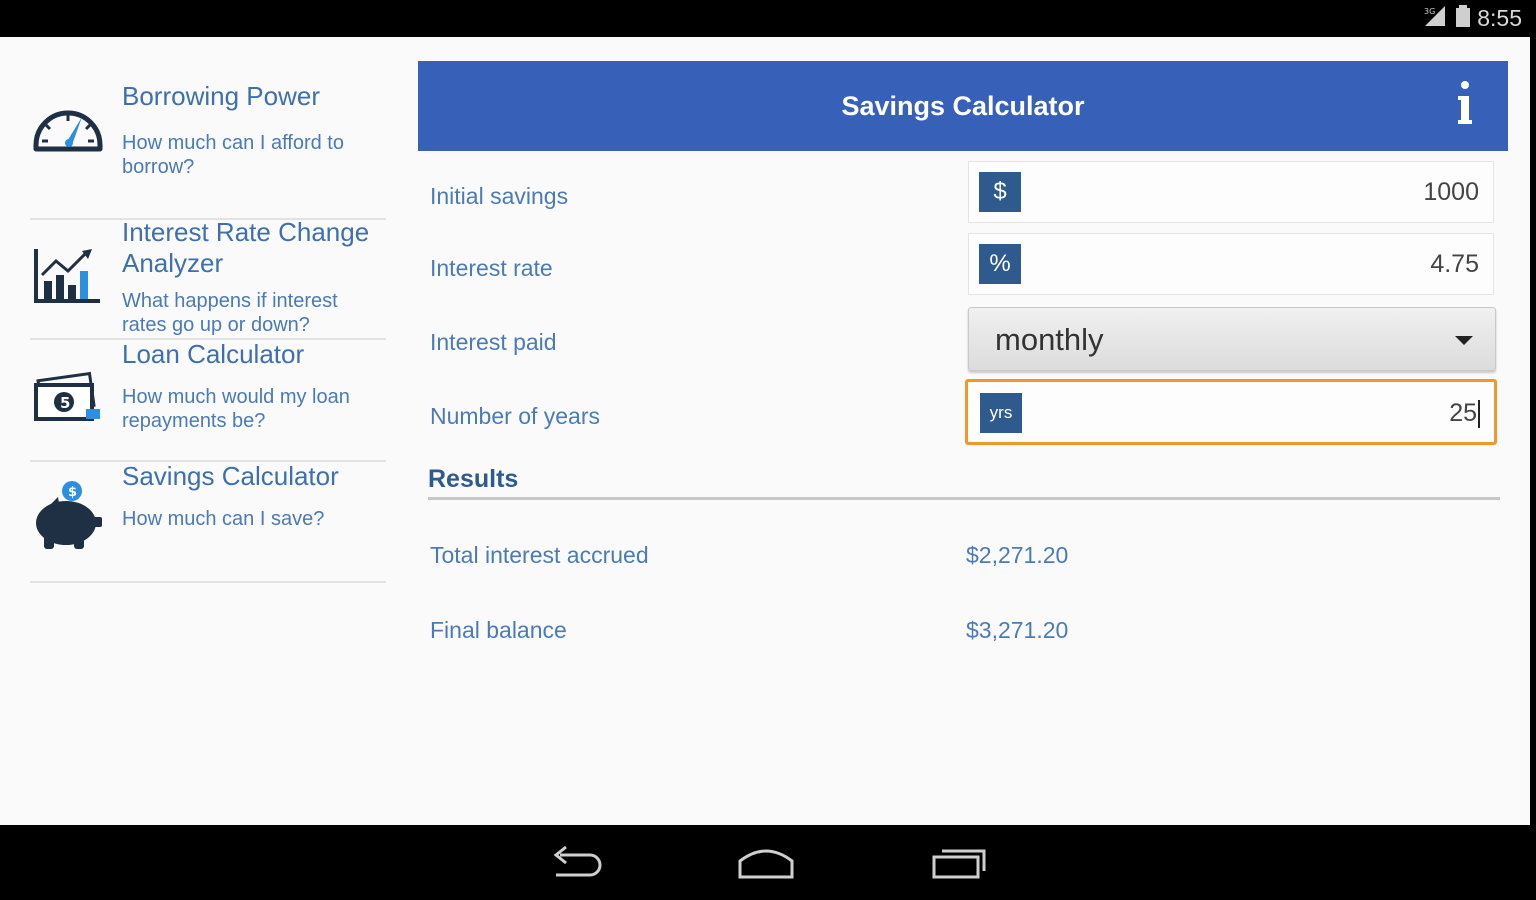 The height and width of the screenshot is (900, 1536). What do you see at coordinates (1436, 18) in the screenshot?
I see `signal-icon: 3G` at bounding box center [1436, 18].